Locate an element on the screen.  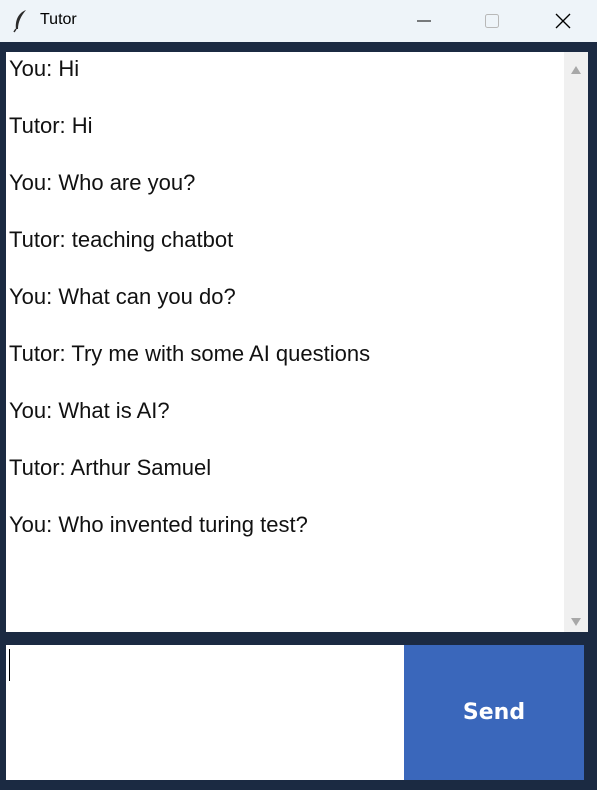
chat-message: Tutor: Arthur Samuel is located at coordinates (110, 467).